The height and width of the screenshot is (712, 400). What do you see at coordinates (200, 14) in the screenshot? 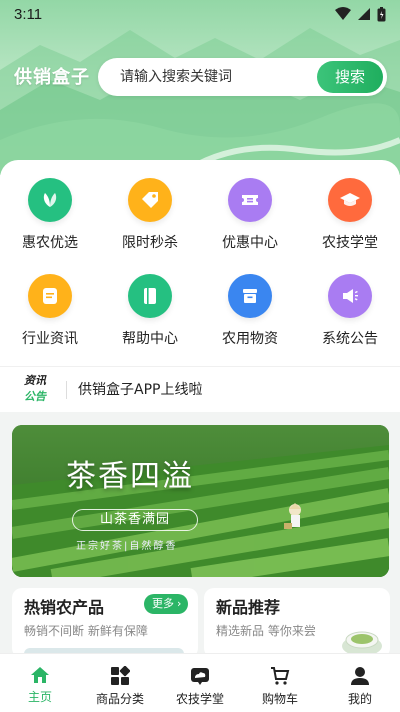
I see `status-bar: 3:11` at bounding box center [200, 14].